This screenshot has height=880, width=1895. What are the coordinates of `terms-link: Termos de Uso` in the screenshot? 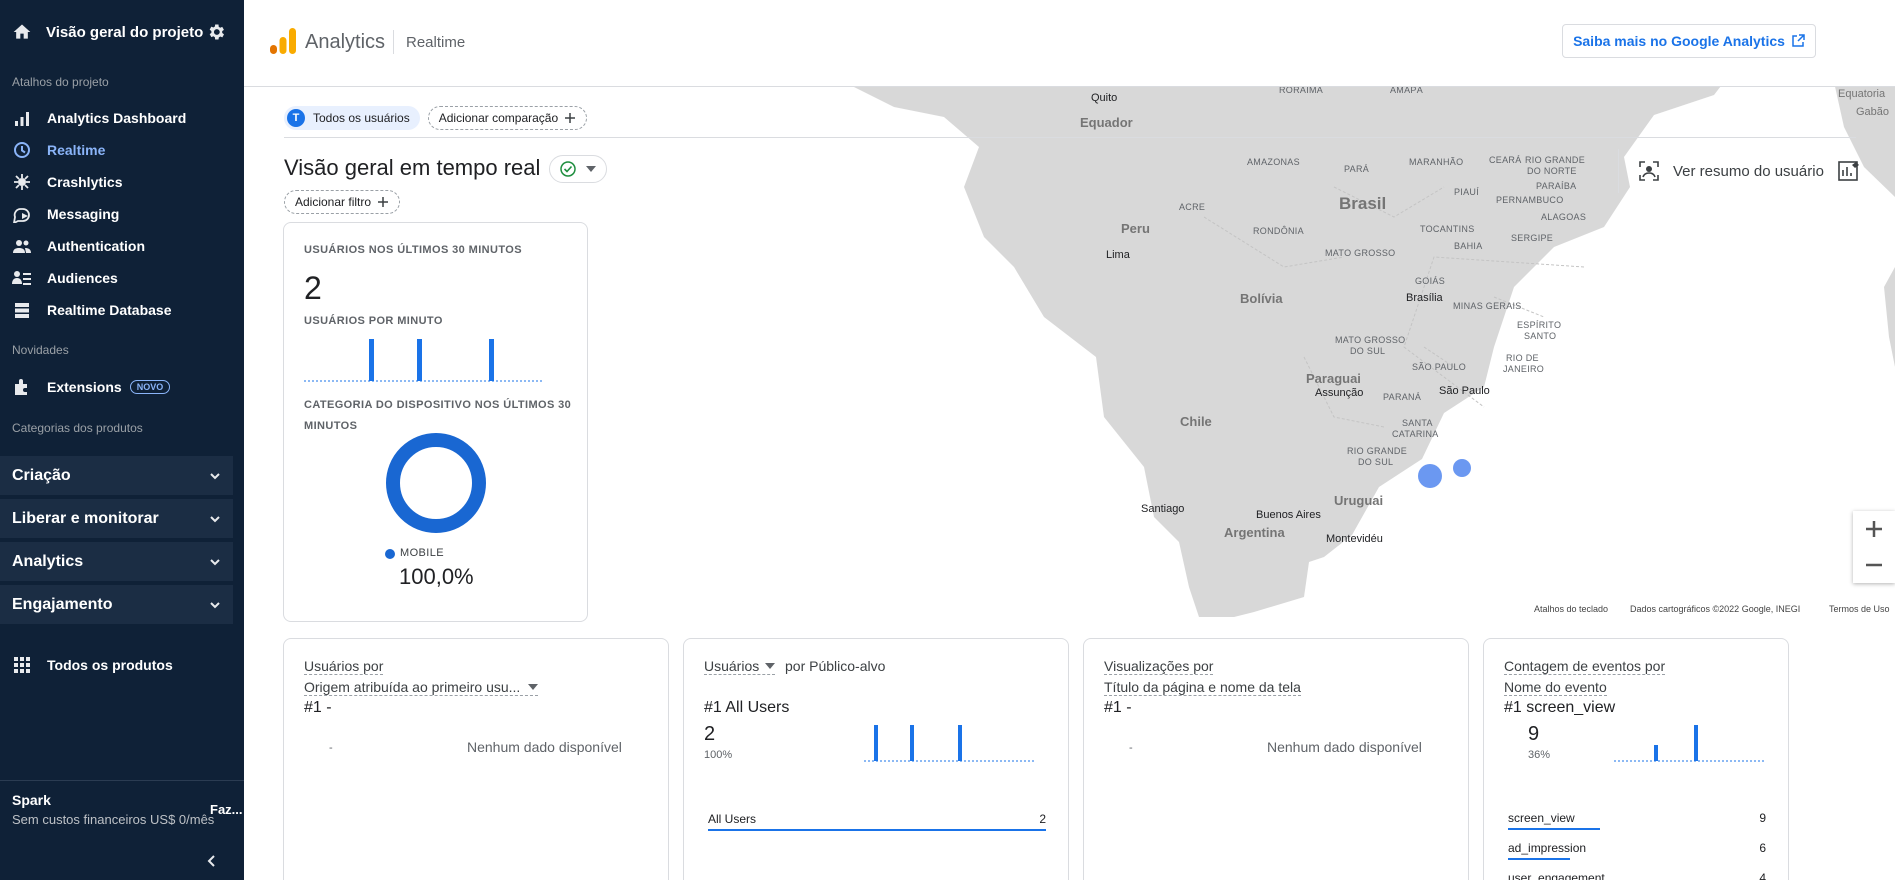 It's located at (1859, 609).